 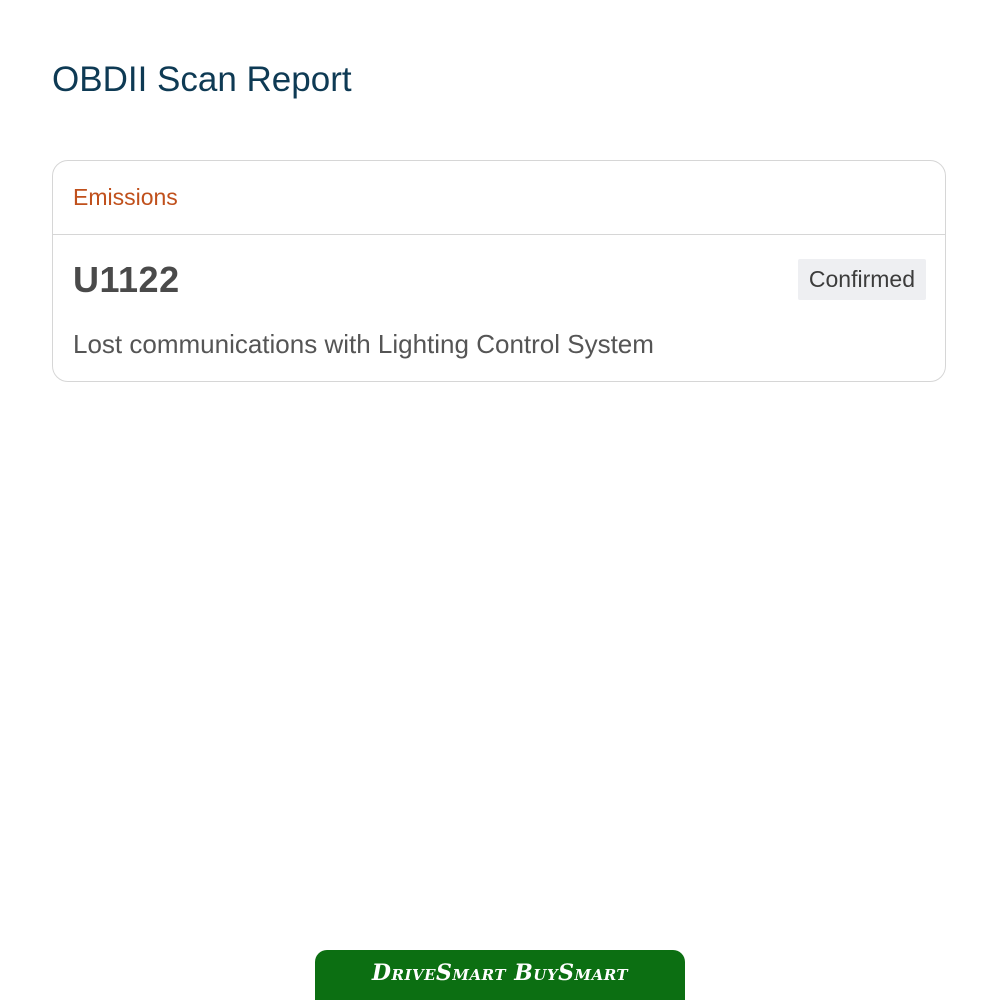 I want to click on drivesmart-logo: DriveSmart BuySmart, so click(x=500, y=973).